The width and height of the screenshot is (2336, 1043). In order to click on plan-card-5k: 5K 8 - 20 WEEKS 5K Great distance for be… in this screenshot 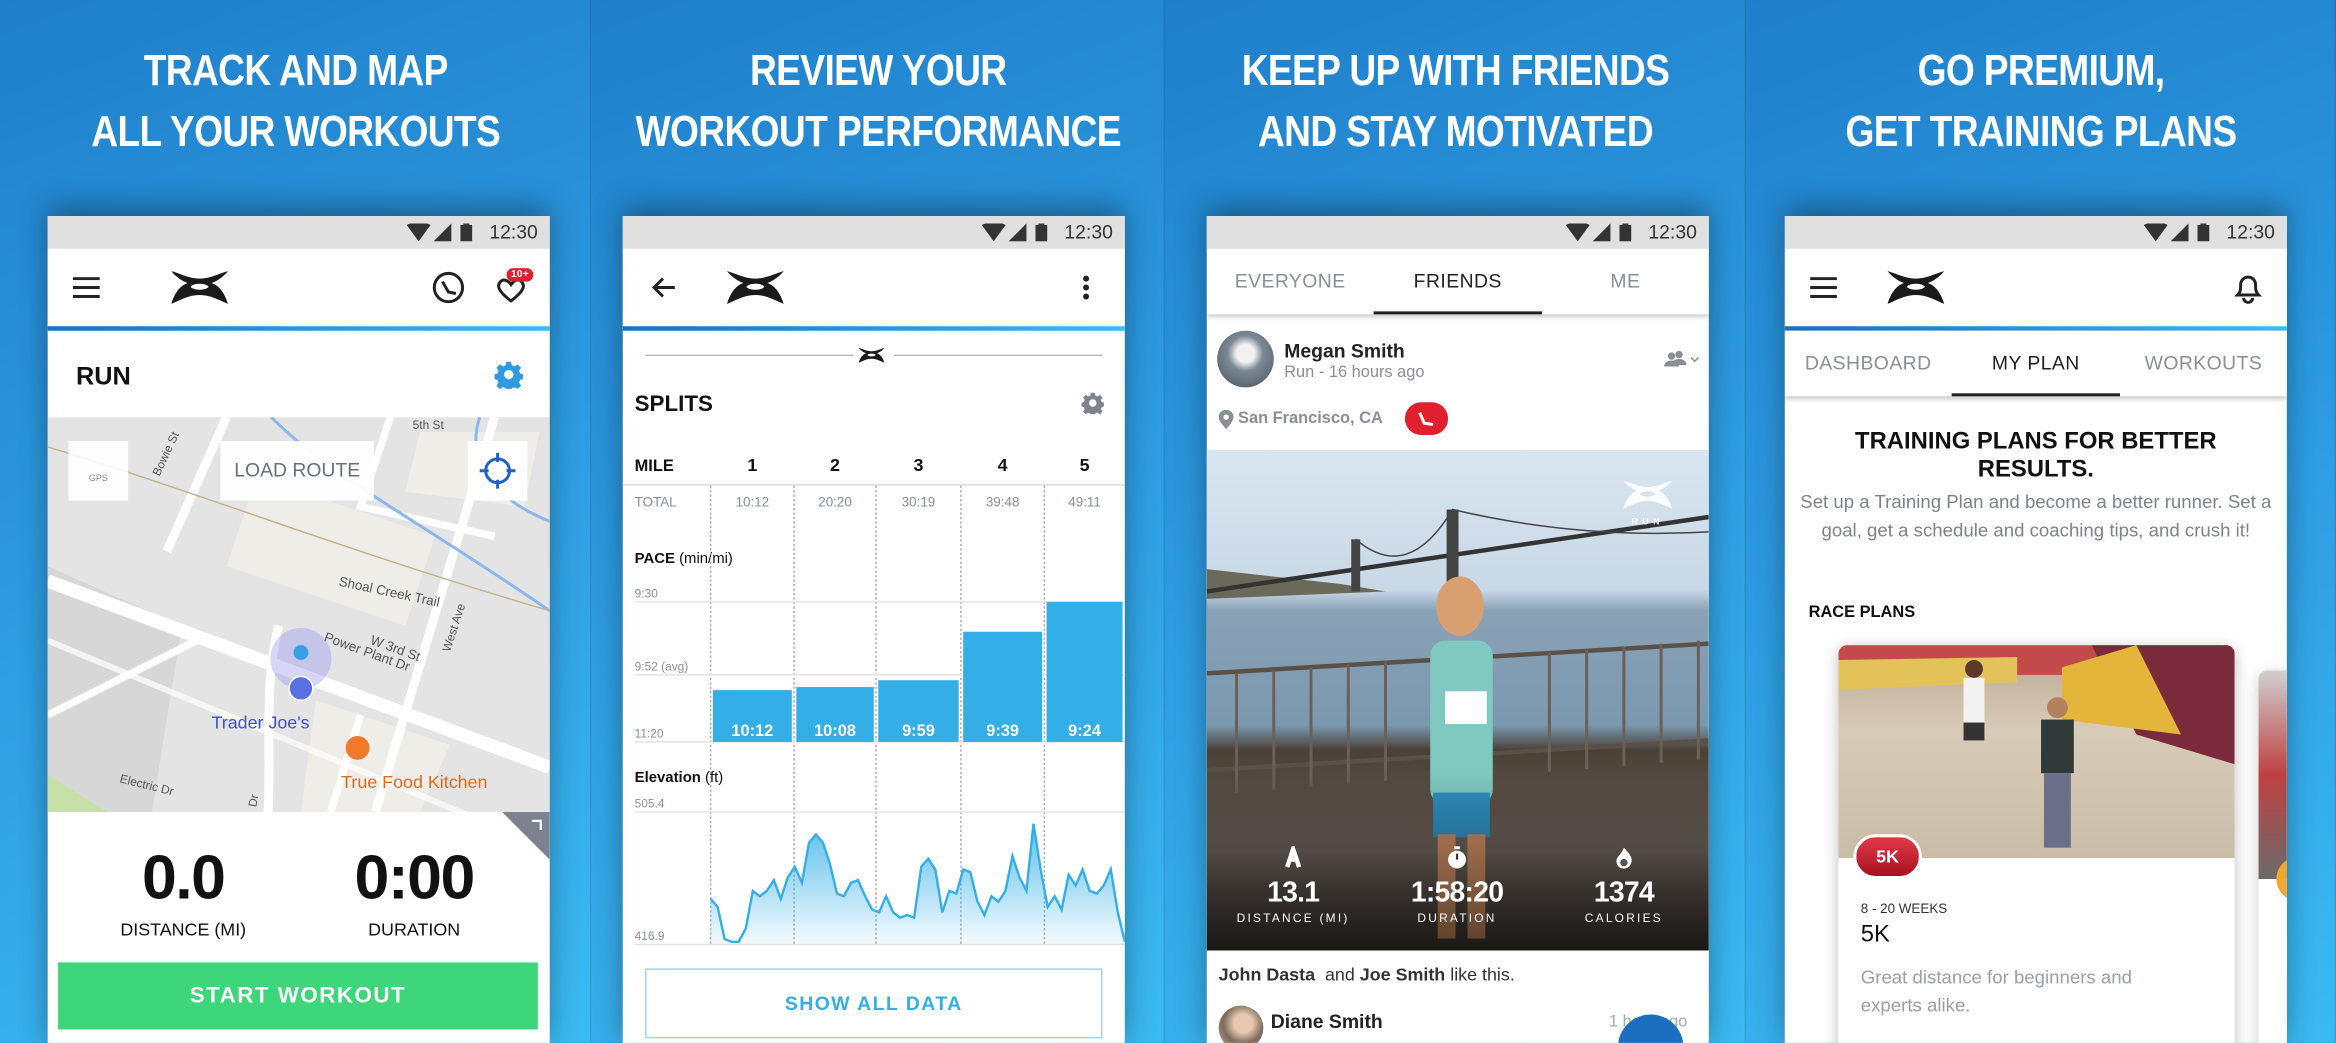, I will do `click(2036, 844)`.